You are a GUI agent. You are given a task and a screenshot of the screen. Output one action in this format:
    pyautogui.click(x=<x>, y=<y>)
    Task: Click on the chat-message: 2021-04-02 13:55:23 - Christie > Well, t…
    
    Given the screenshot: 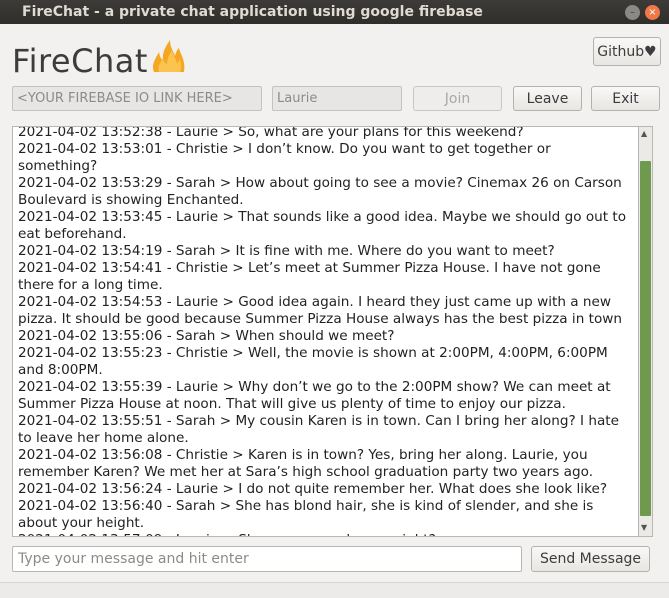 What is the action you would take?
    pyautogui.click(x=313, y=361)
    